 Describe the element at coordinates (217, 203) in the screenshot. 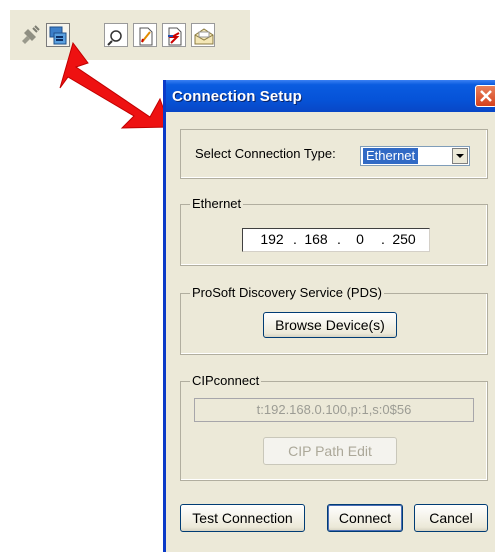

I see `ethernet-legend: Ethernet` at that location.